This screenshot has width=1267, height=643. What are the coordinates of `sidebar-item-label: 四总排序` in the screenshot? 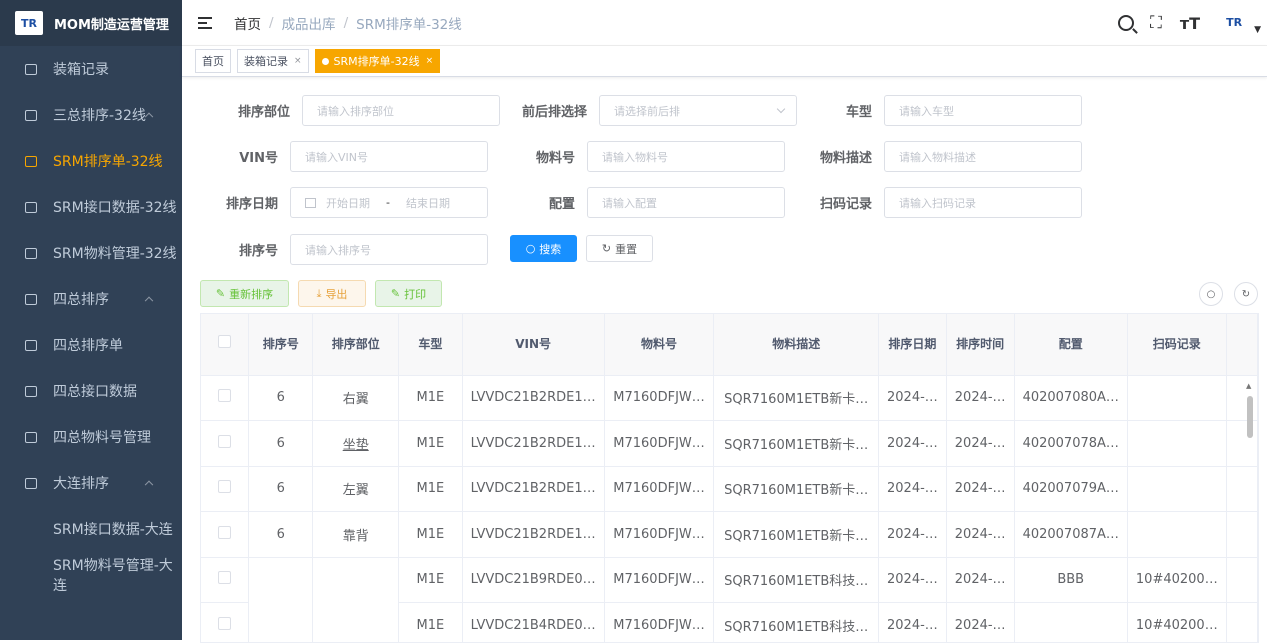 It's located at (81, 299).